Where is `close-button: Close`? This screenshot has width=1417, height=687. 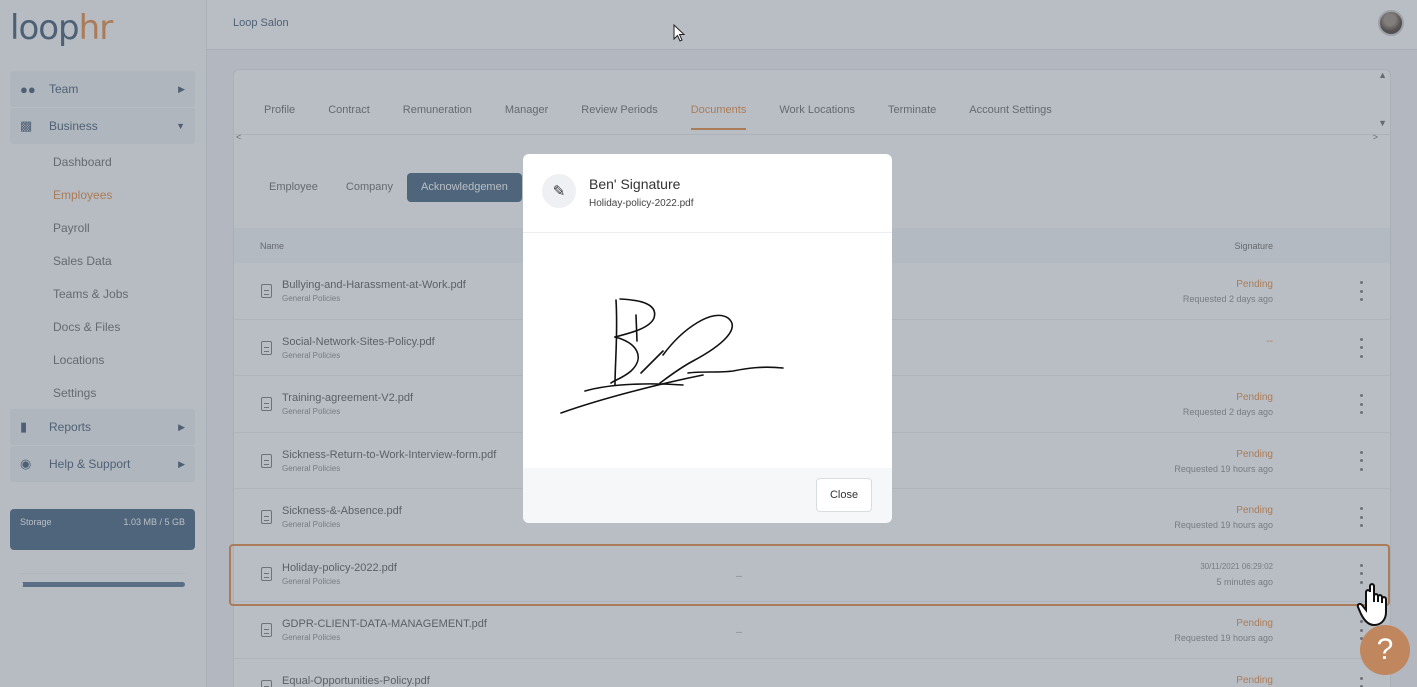
close-button: Close is located at coordinates (844, 495).